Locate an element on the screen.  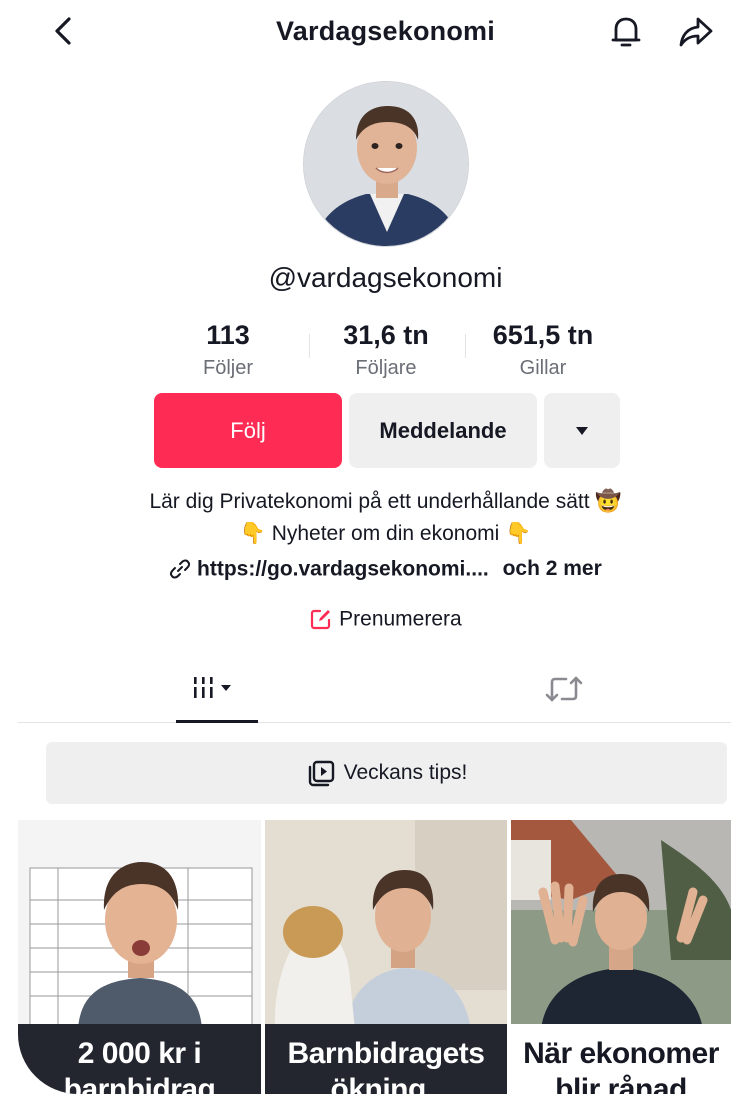
subscribe-label: Prenumerera is located at coordinates (400, 619).